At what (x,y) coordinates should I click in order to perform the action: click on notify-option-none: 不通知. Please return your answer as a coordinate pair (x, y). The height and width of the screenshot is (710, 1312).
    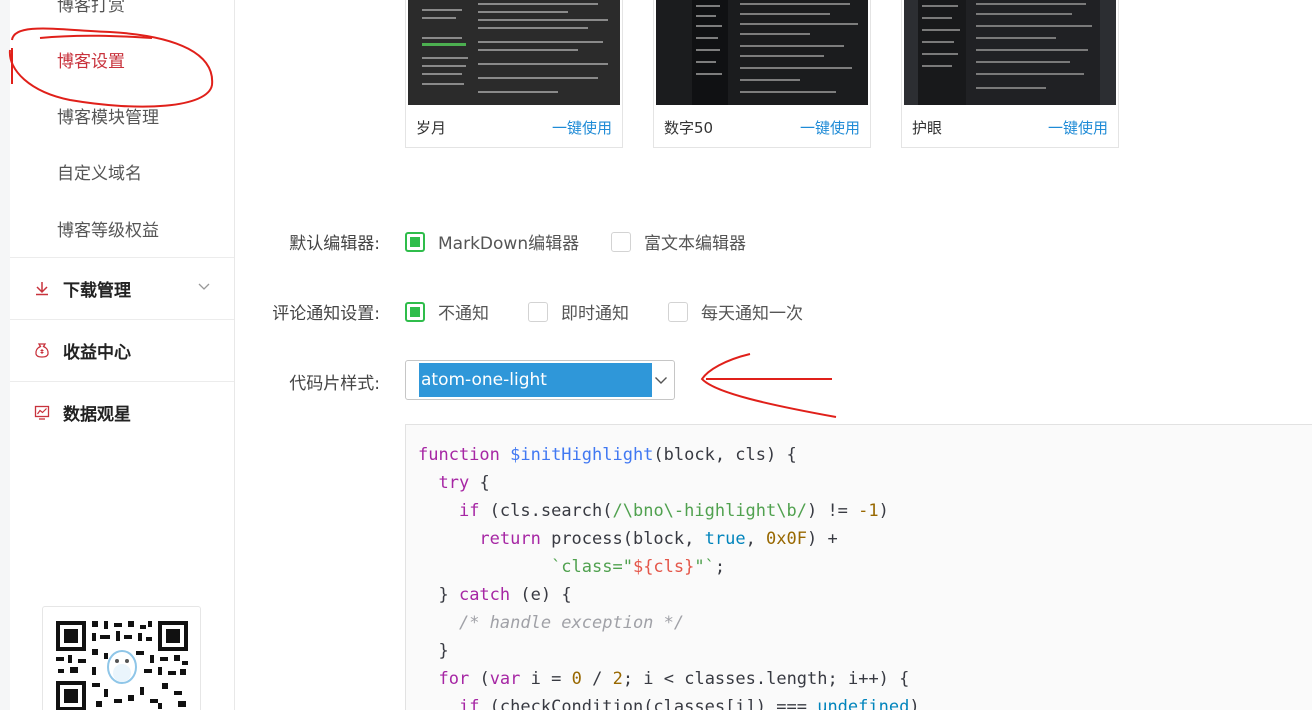
    Looking at the image, I should click on (447, 311).